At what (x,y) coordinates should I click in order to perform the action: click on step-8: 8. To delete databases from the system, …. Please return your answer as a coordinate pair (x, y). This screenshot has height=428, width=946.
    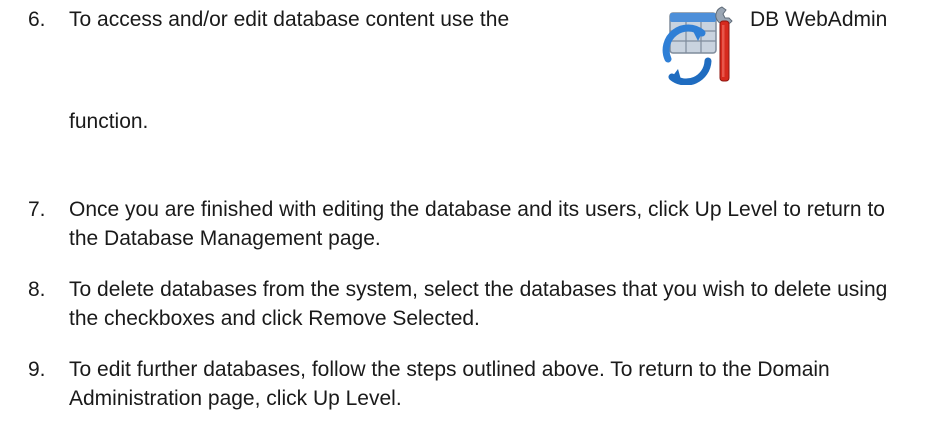
    Looking at the image, I should click on (478, 305).